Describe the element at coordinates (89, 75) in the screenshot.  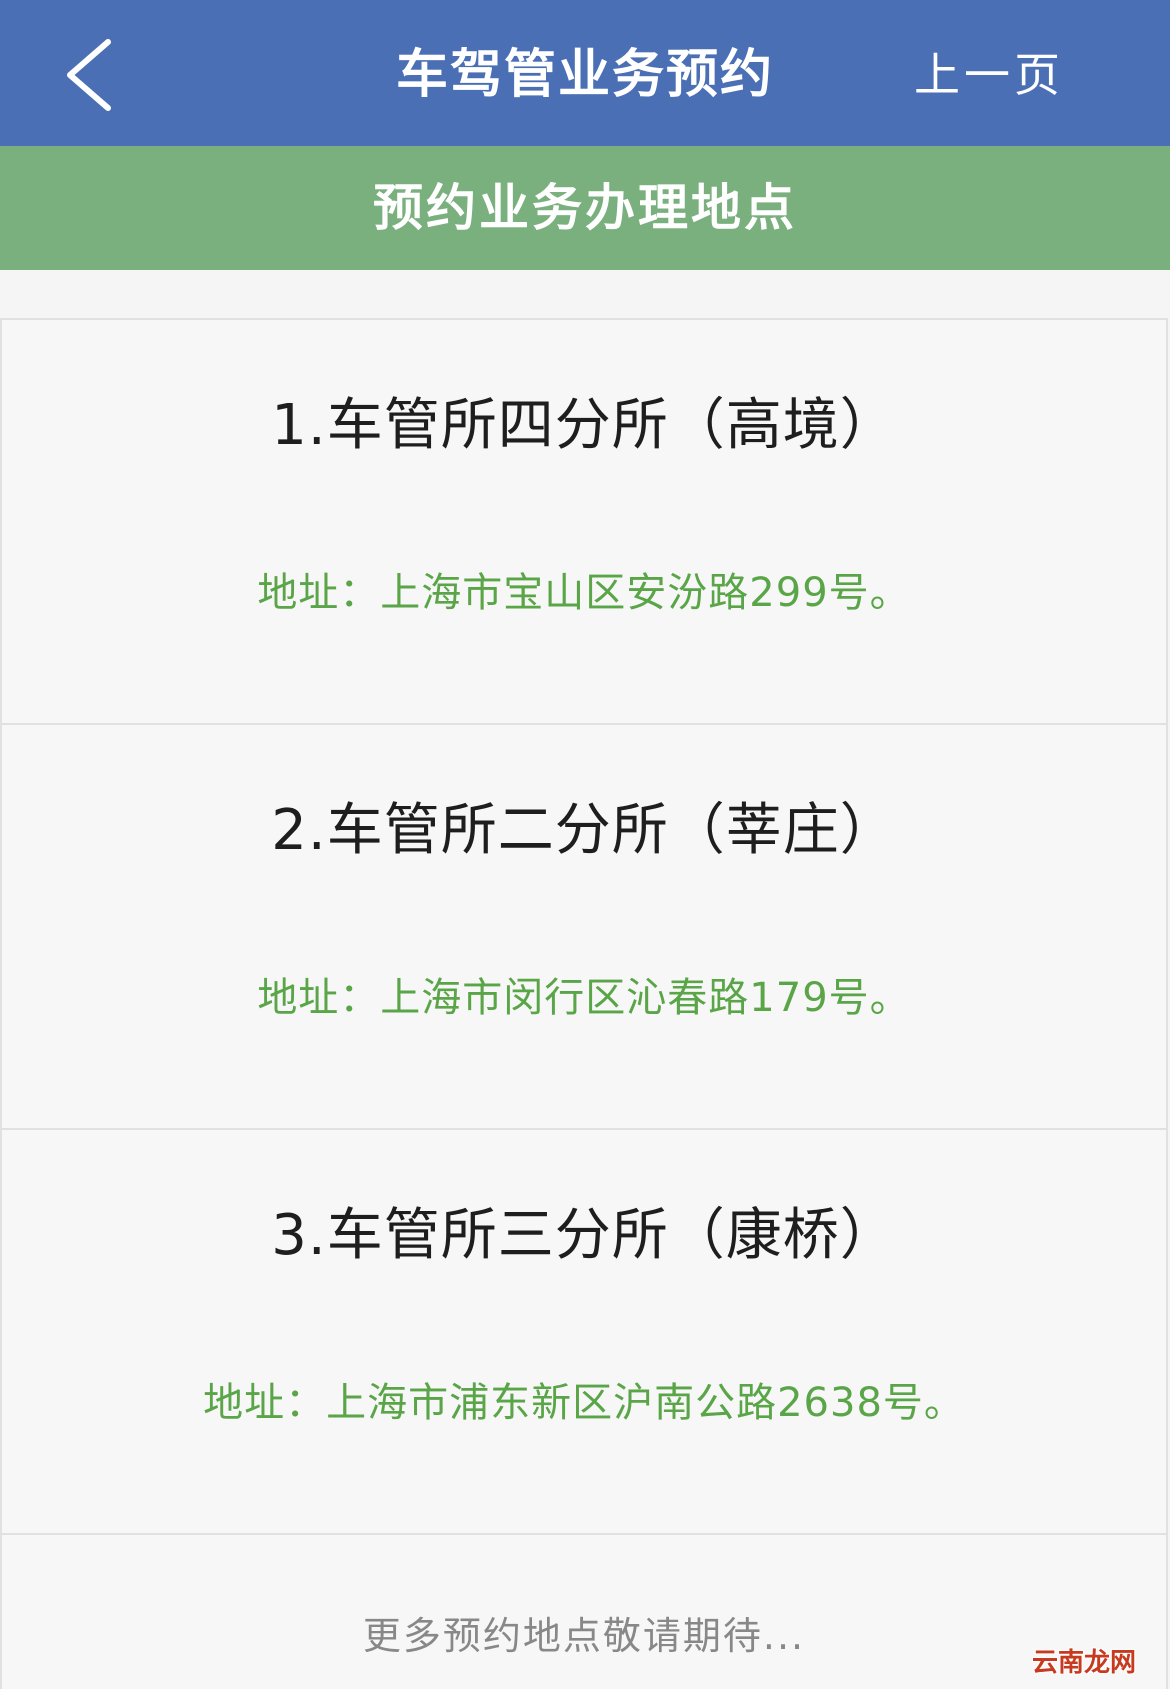
I see `chevron-left-icon` at that location.